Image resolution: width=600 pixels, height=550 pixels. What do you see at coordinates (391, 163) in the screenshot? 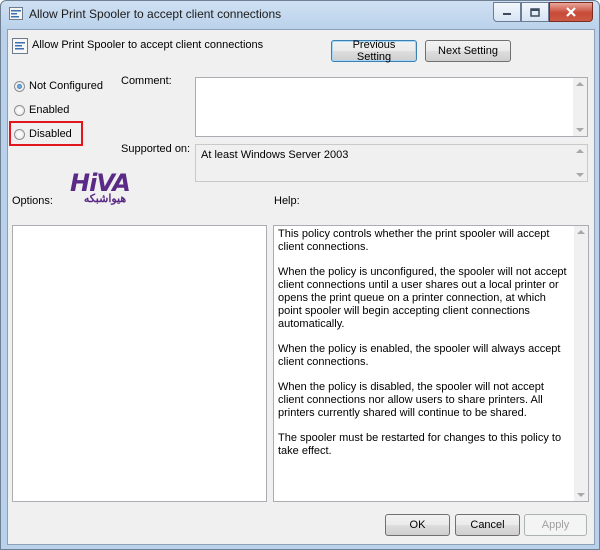
I see `supported-on-field: At least Windows Server 2003` at bounding box center [391, 163].